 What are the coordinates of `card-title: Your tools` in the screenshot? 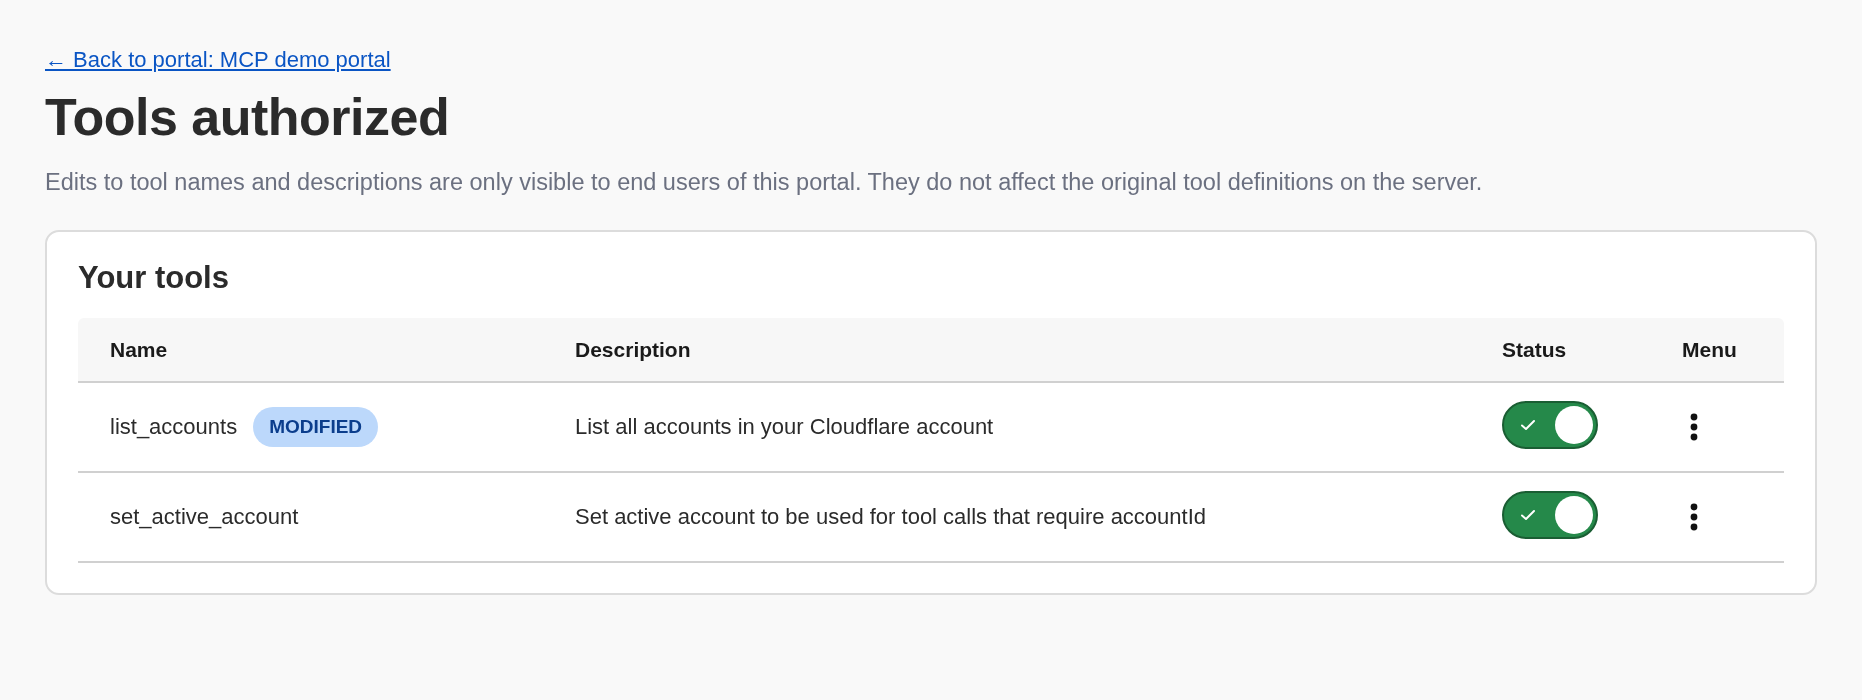 It's located at (154, 278).